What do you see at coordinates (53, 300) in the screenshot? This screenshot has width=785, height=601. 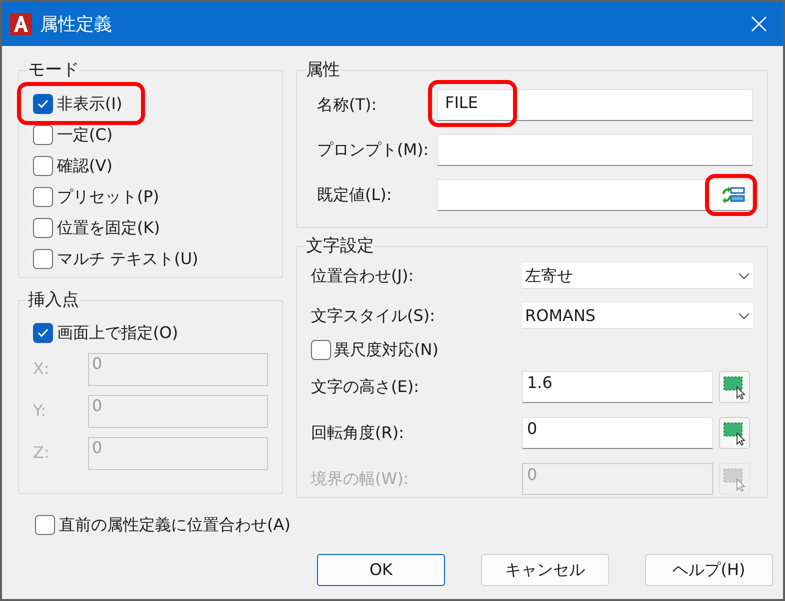 I see `group-title: 挿入点` at bounding box center [53, 300].